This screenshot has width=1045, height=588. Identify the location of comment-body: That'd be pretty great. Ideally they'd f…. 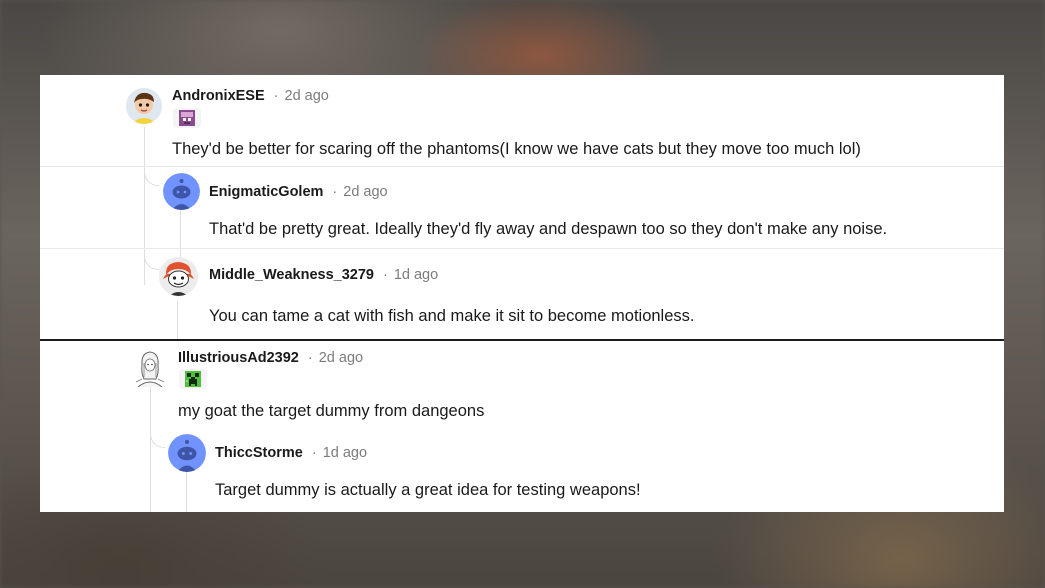
(548, 229).